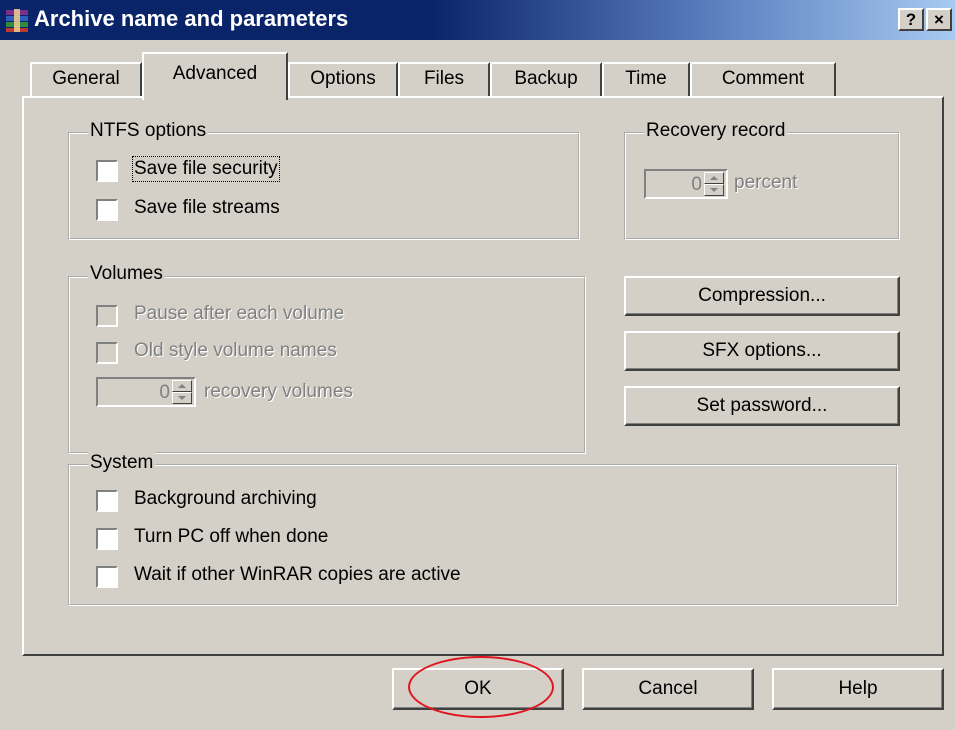 The height and width of the screenshot is (730, 955). What do you see at coordinates (477, 20) in the screenshot?
I see `title-bar: Archive name and parameters ? ×` at bounding box center [477, 20].